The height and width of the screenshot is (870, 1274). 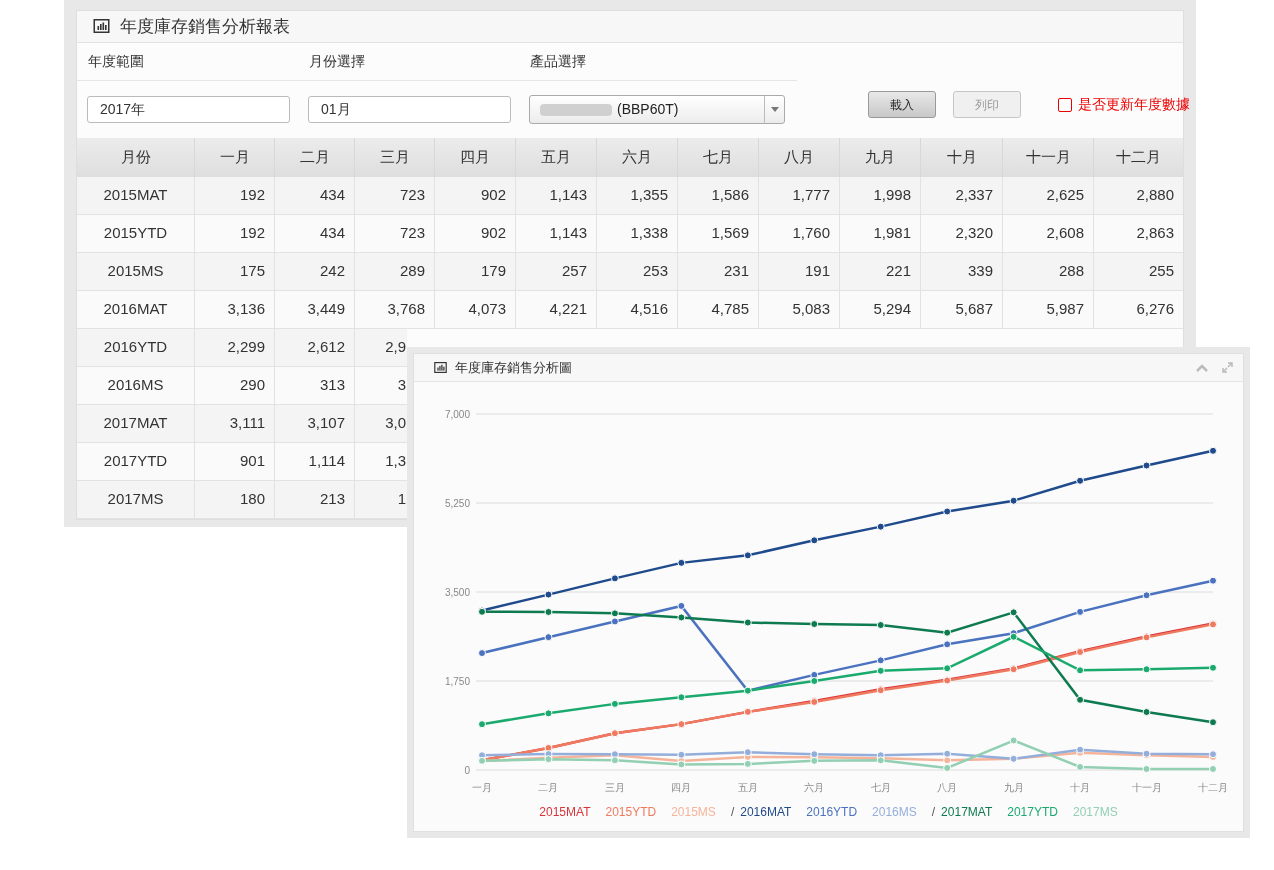 I want to click on product-select: (BBP60T), so click(x=657, y=110).